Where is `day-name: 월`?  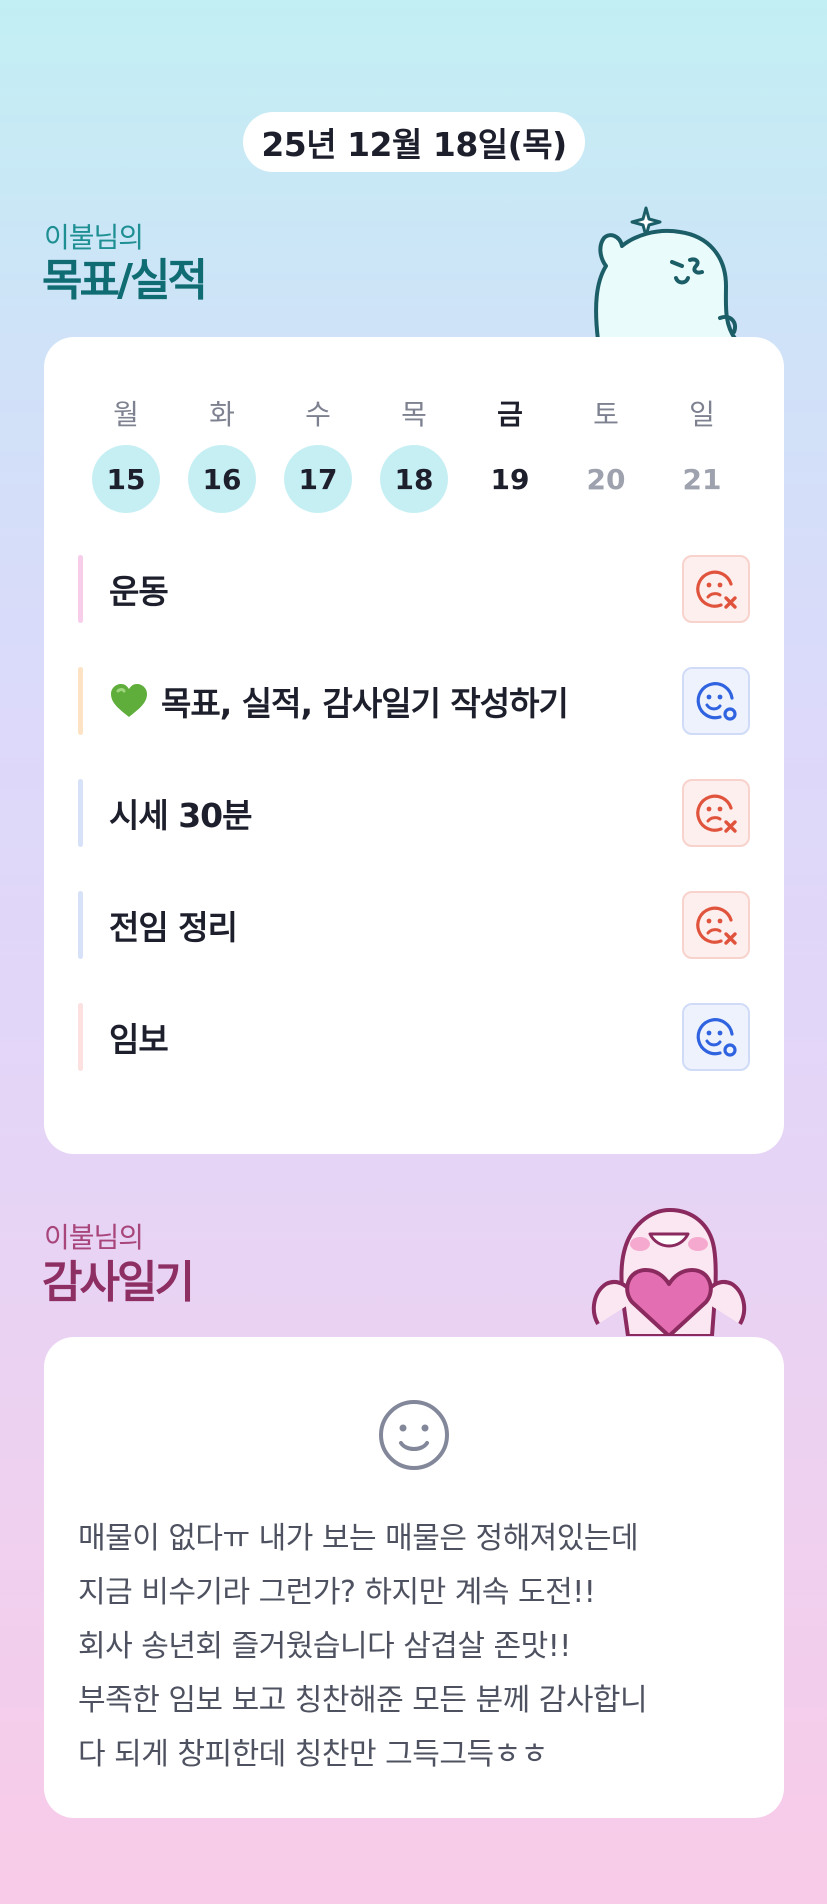
day-name: 월 is located at coordinates (126, 414).